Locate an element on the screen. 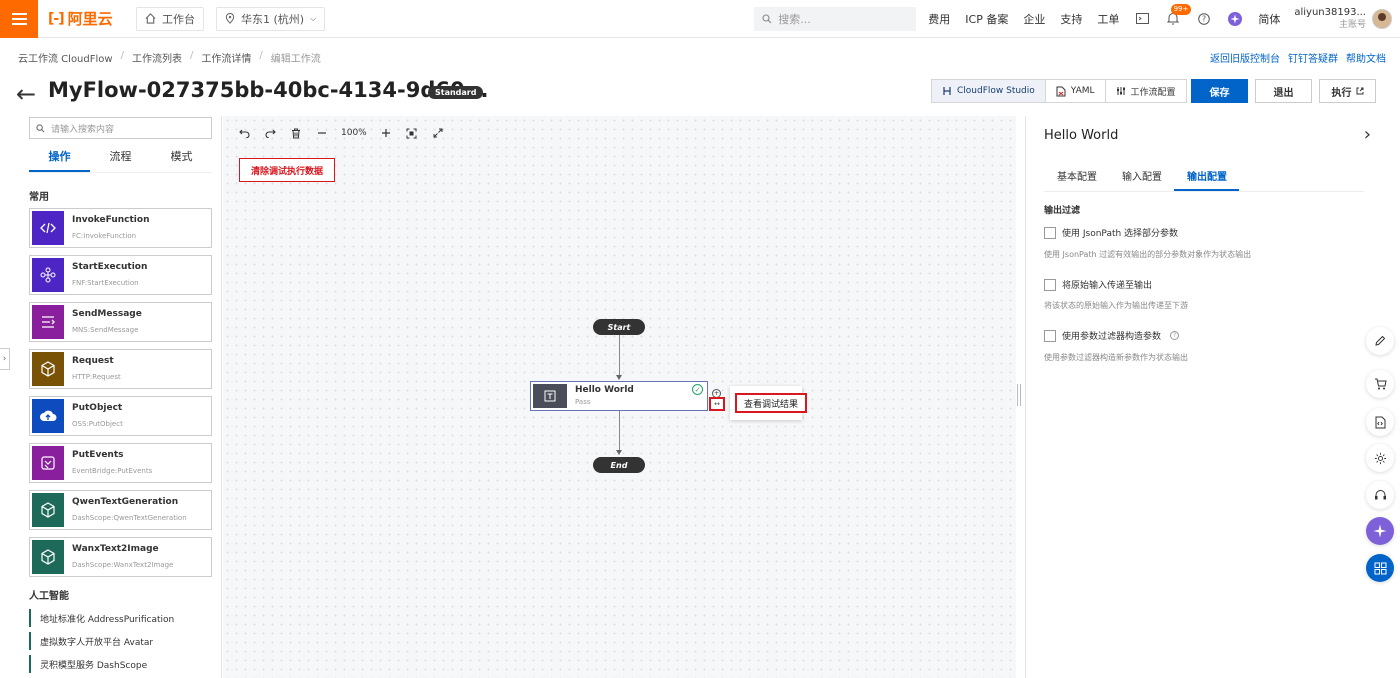 This screenshot has width=1400, height=678. tab-input-config: 输入配置 is located at coordinates (1141, 177).